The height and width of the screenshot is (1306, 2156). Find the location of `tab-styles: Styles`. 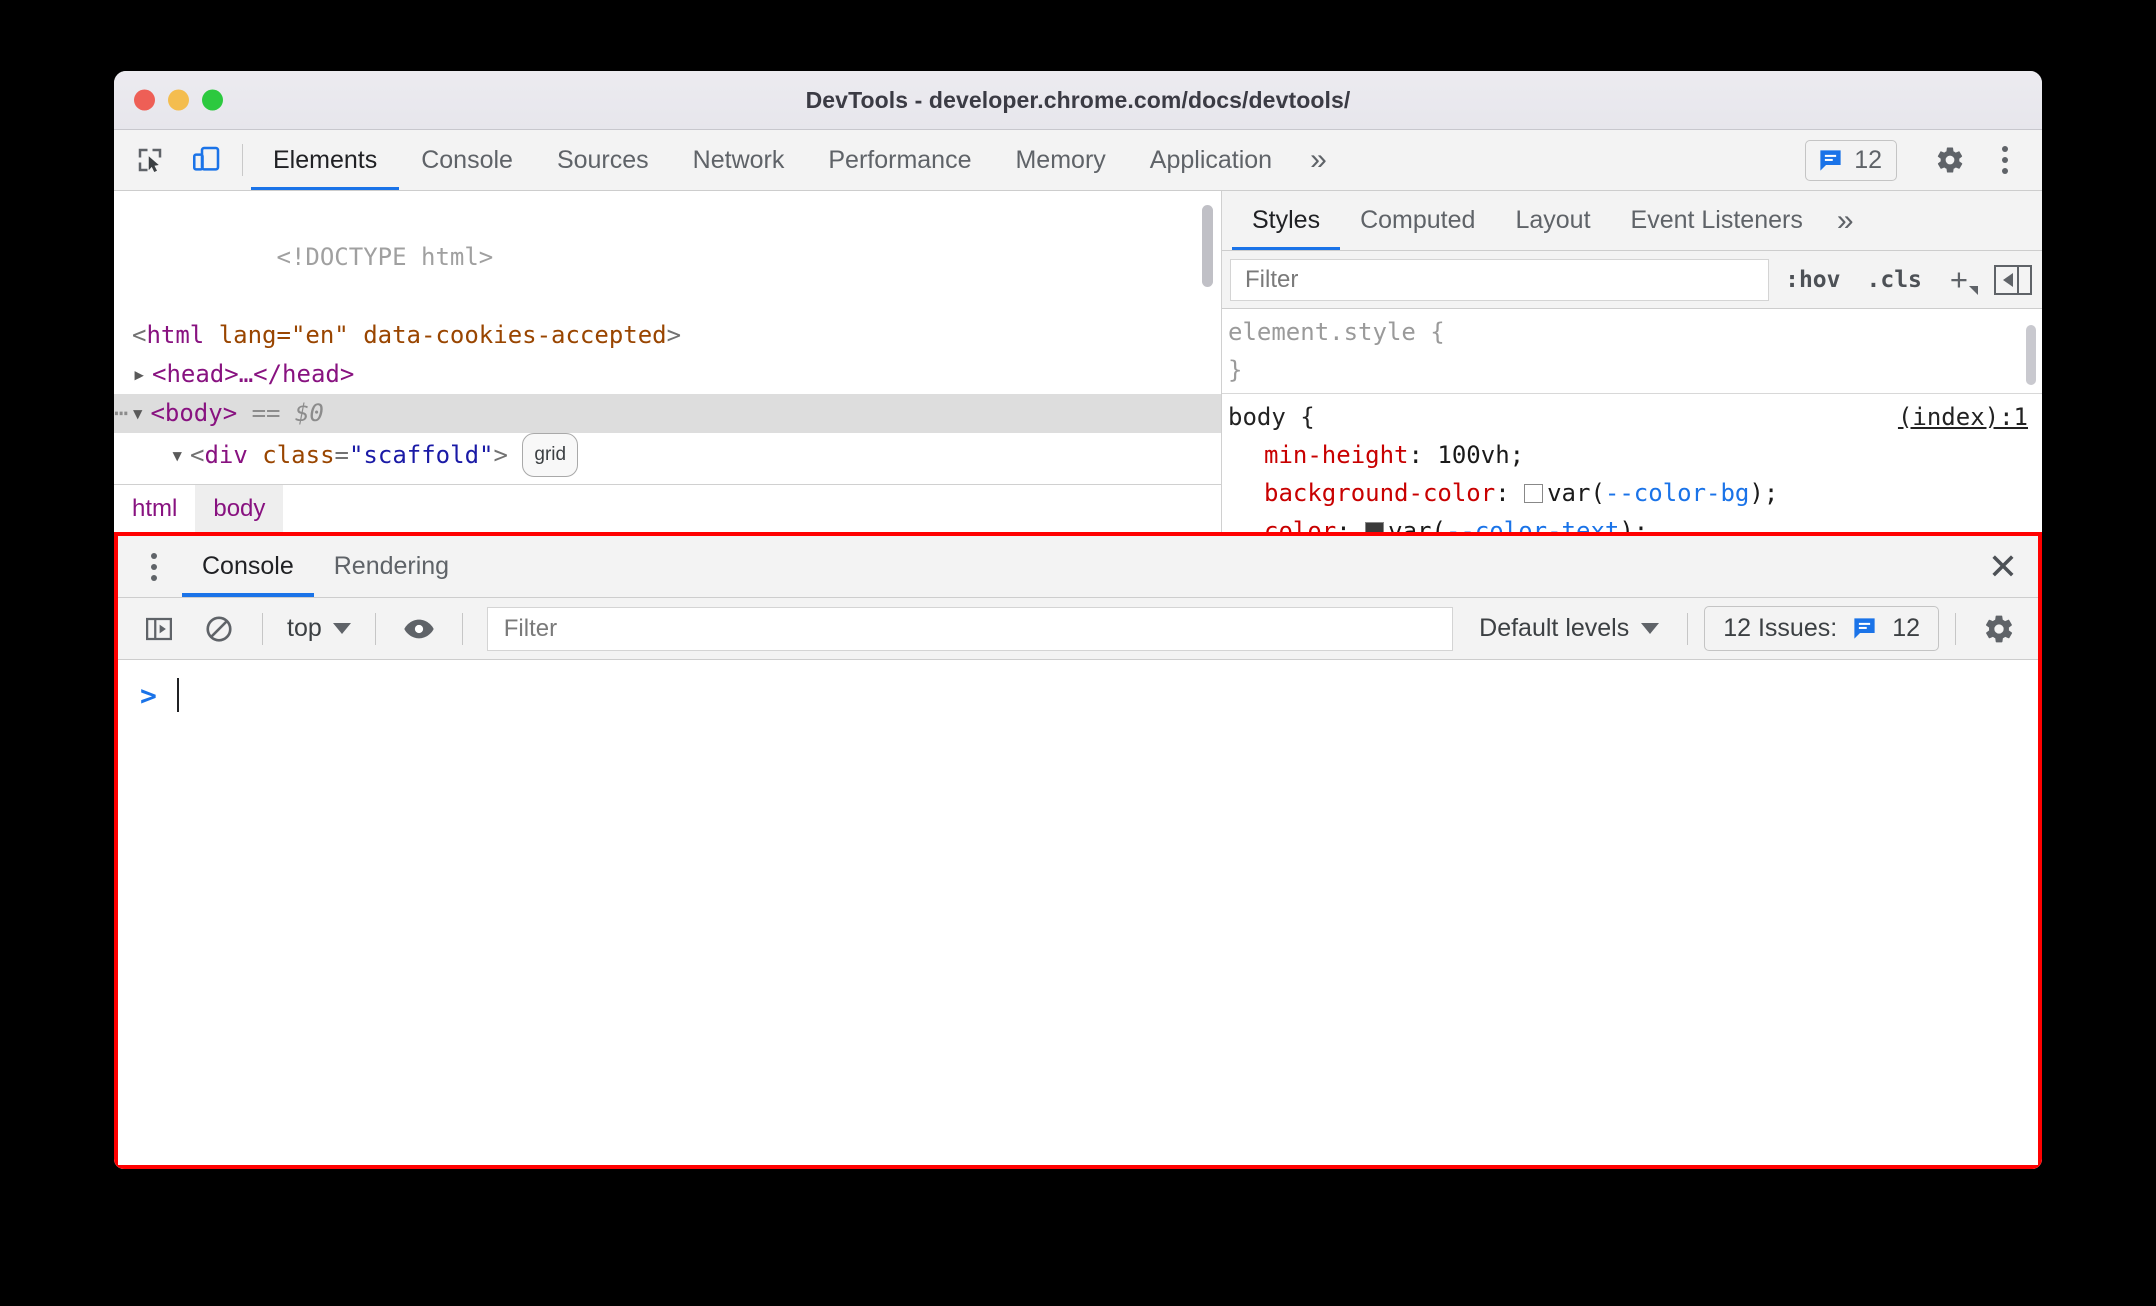

tab-styles: Styles is located at coordinates (1286, 220).